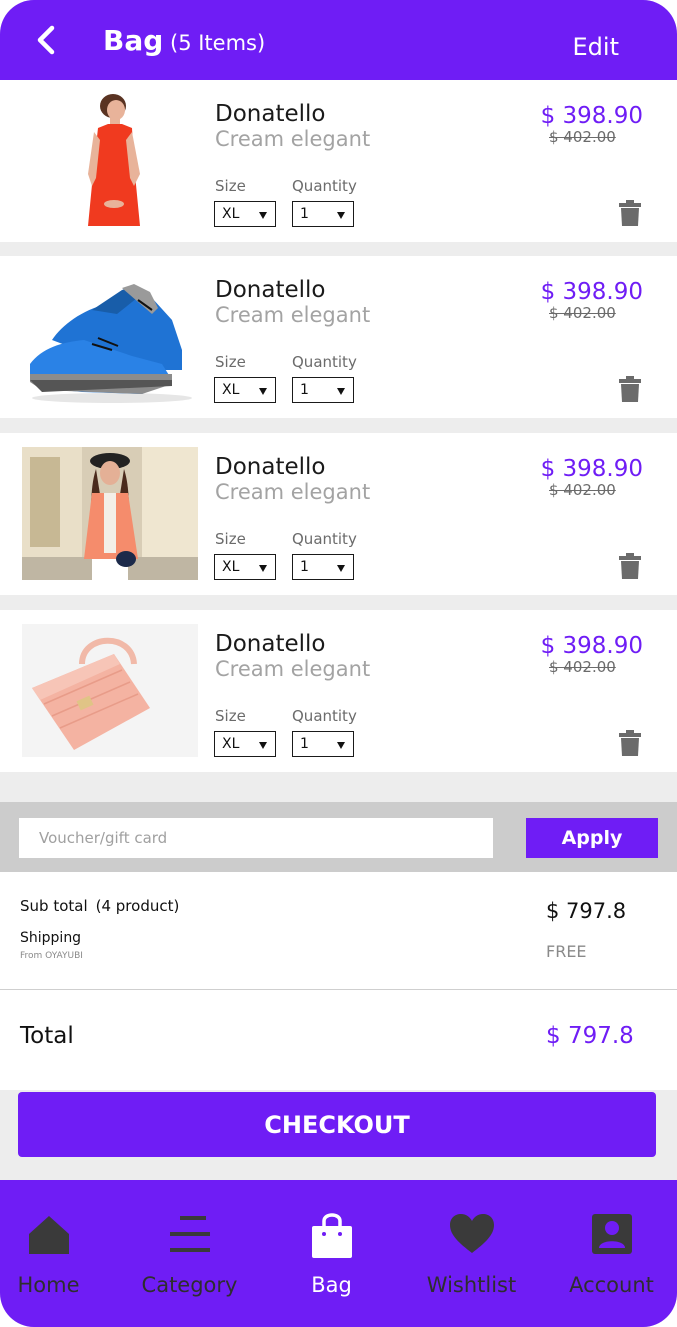  What do you see at coordinates (110, 160) in the screenshot?
I see `product-image-red-dress` at bounding box center [110, 160].